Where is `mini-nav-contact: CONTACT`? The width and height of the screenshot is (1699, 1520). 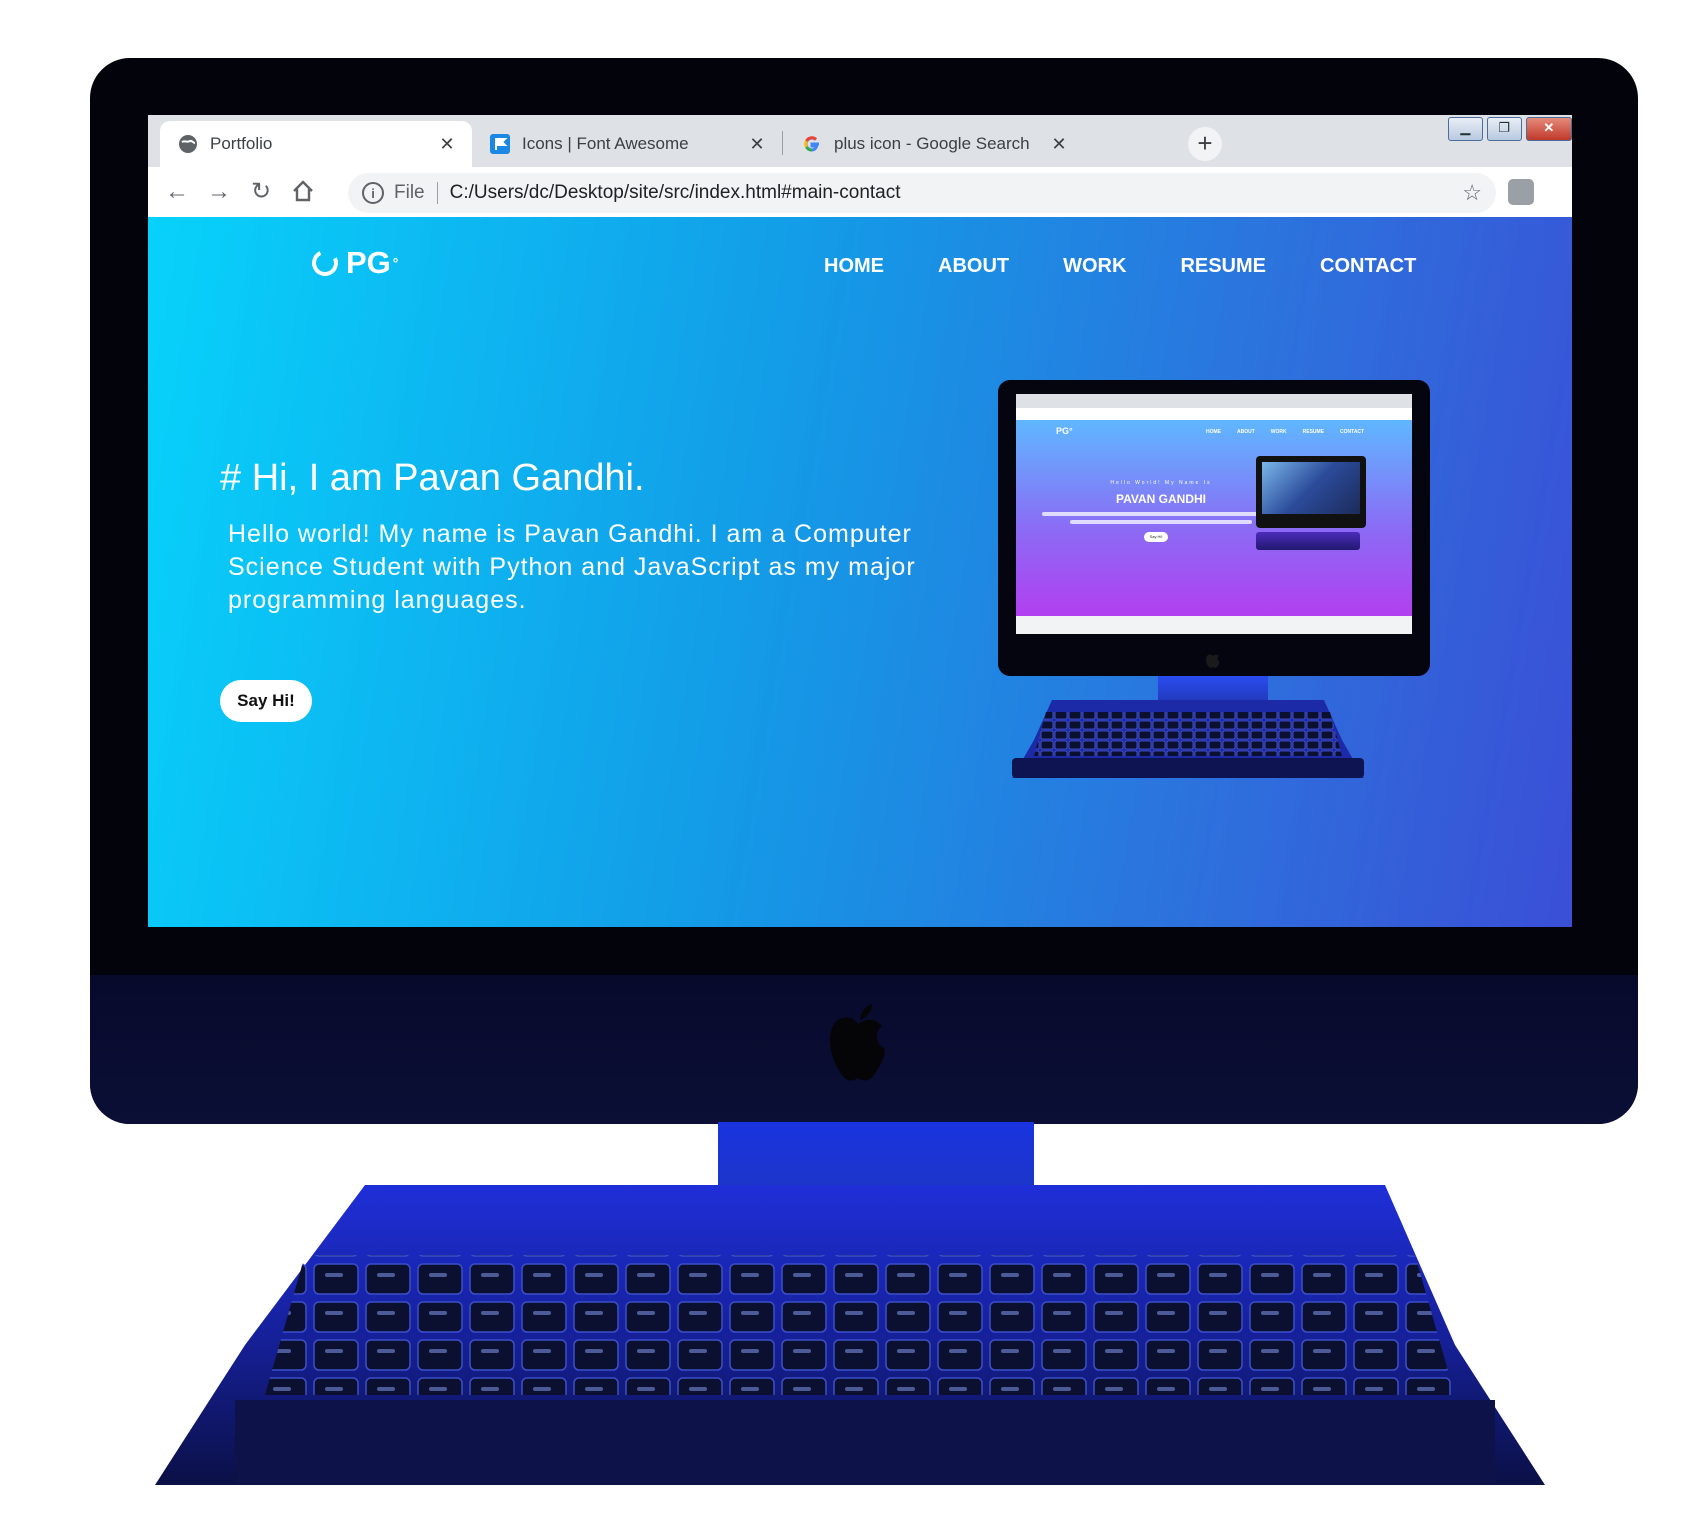 mini-nav-contact: CONTACT is located at coordinates (1352, 432).